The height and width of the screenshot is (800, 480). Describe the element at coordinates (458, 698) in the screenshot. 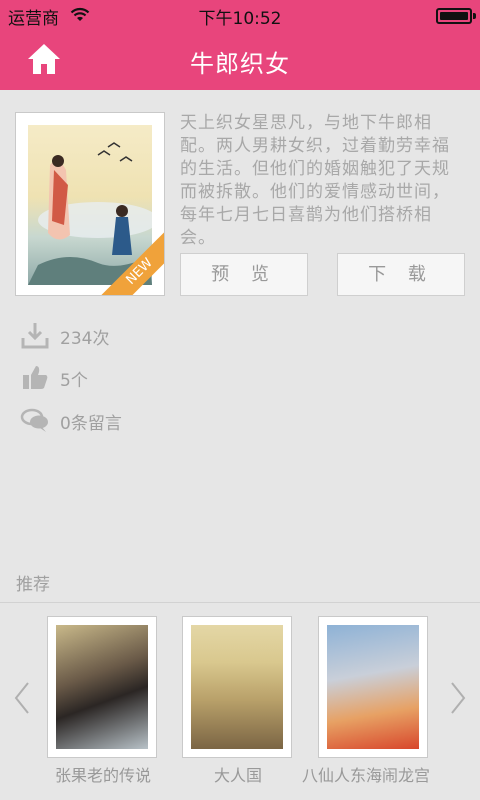

I see `chevron-right-icon` at that location.